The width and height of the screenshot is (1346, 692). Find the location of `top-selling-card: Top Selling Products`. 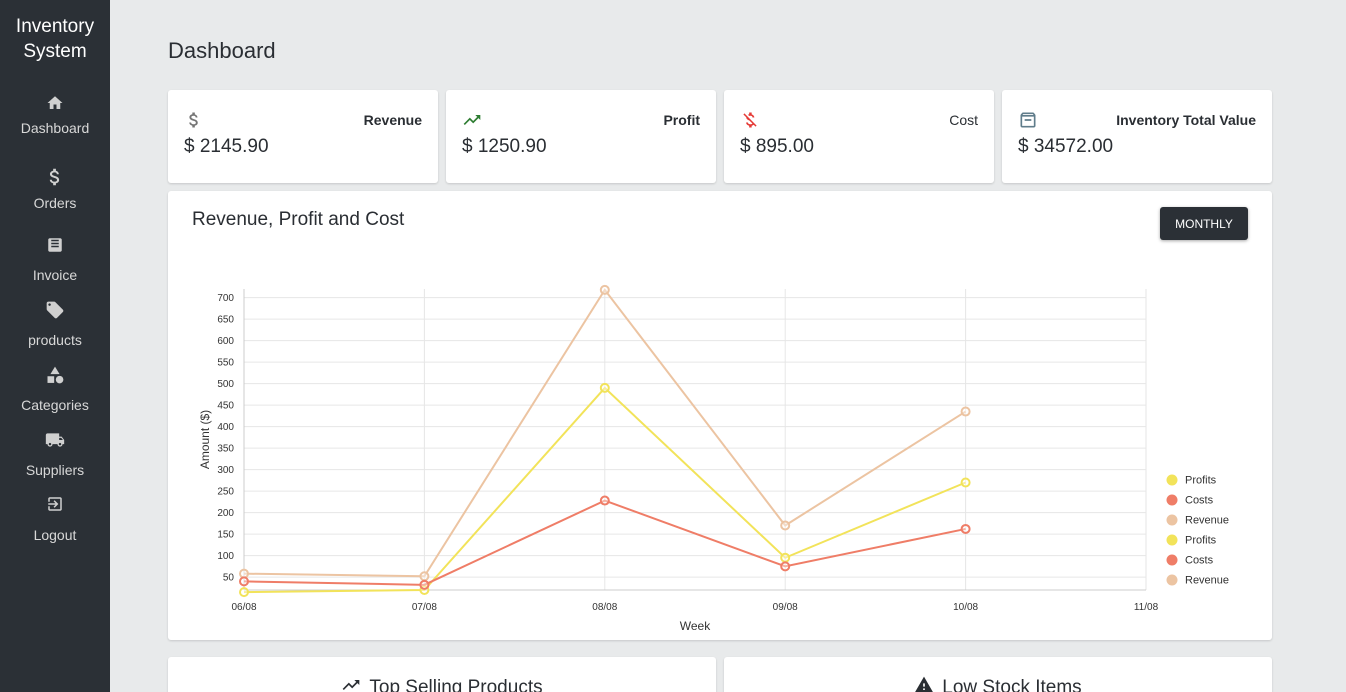

top-selling-card: Top Selling Products is located at coordinates (442, 674).